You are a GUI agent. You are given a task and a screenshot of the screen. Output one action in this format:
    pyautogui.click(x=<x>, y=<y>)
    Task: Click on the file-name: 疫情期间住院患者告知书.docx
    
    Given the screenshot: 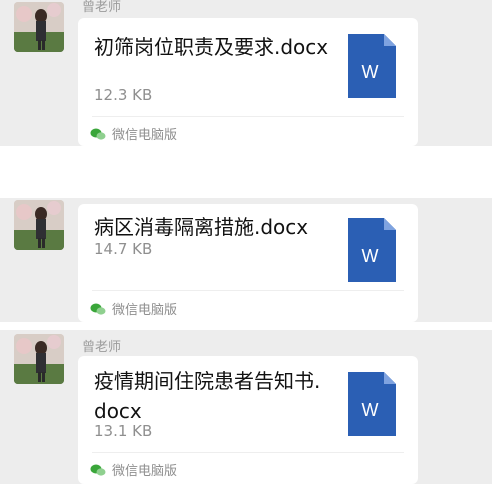 What is the action you would take?
    pyautogui.click(x=207, y=396)
    